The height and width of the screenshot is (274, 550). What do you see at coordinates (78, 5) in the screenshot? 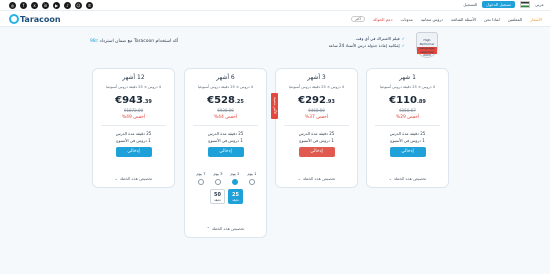
I see `snapchat-icon: ☺` at bounding box center [78, 5].